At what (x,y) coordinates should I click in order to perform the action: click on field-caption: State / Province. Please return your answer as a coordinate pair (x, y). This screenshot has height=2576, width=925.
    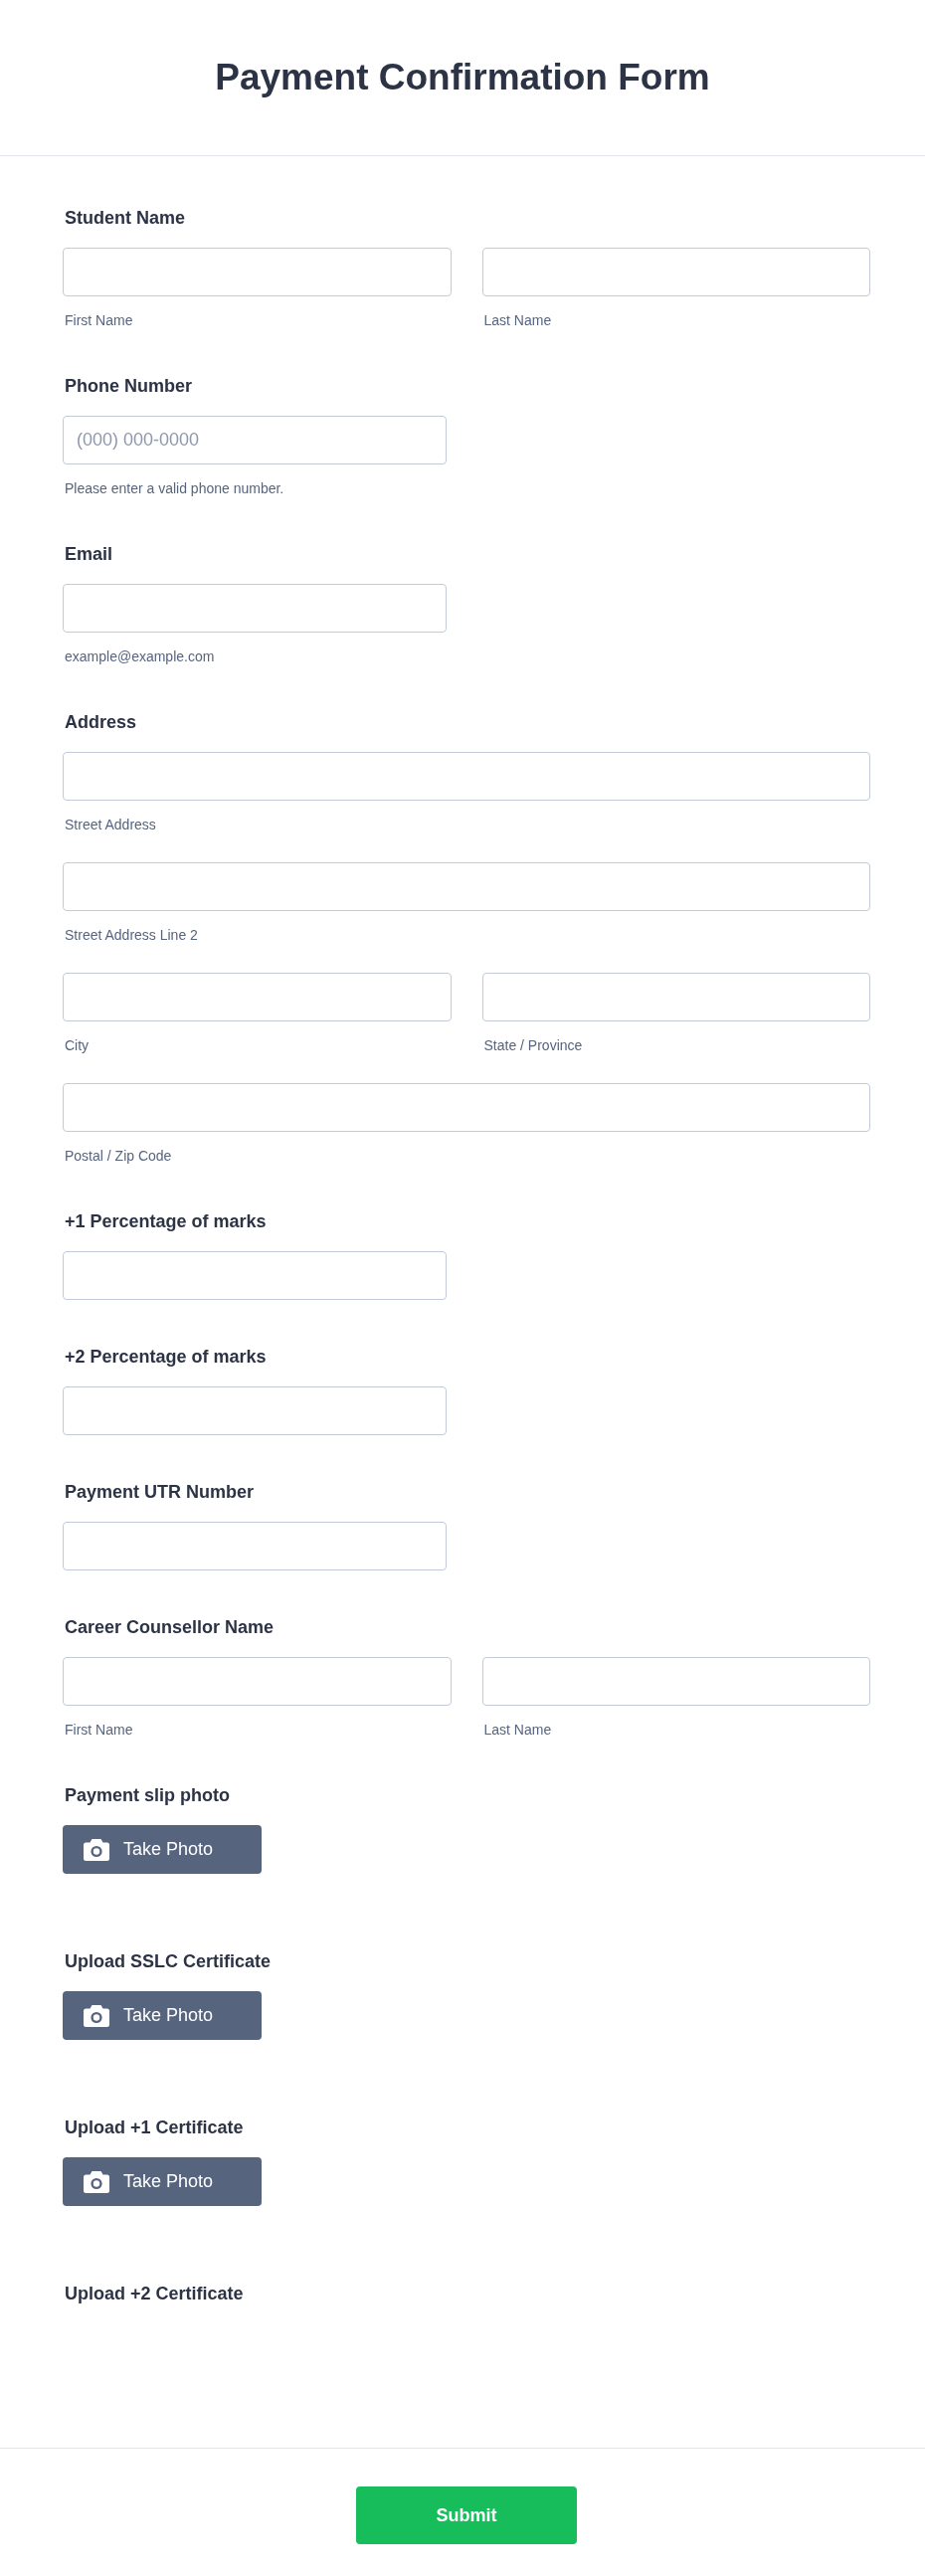
    Looking at the image, I should click on (533, 1045).